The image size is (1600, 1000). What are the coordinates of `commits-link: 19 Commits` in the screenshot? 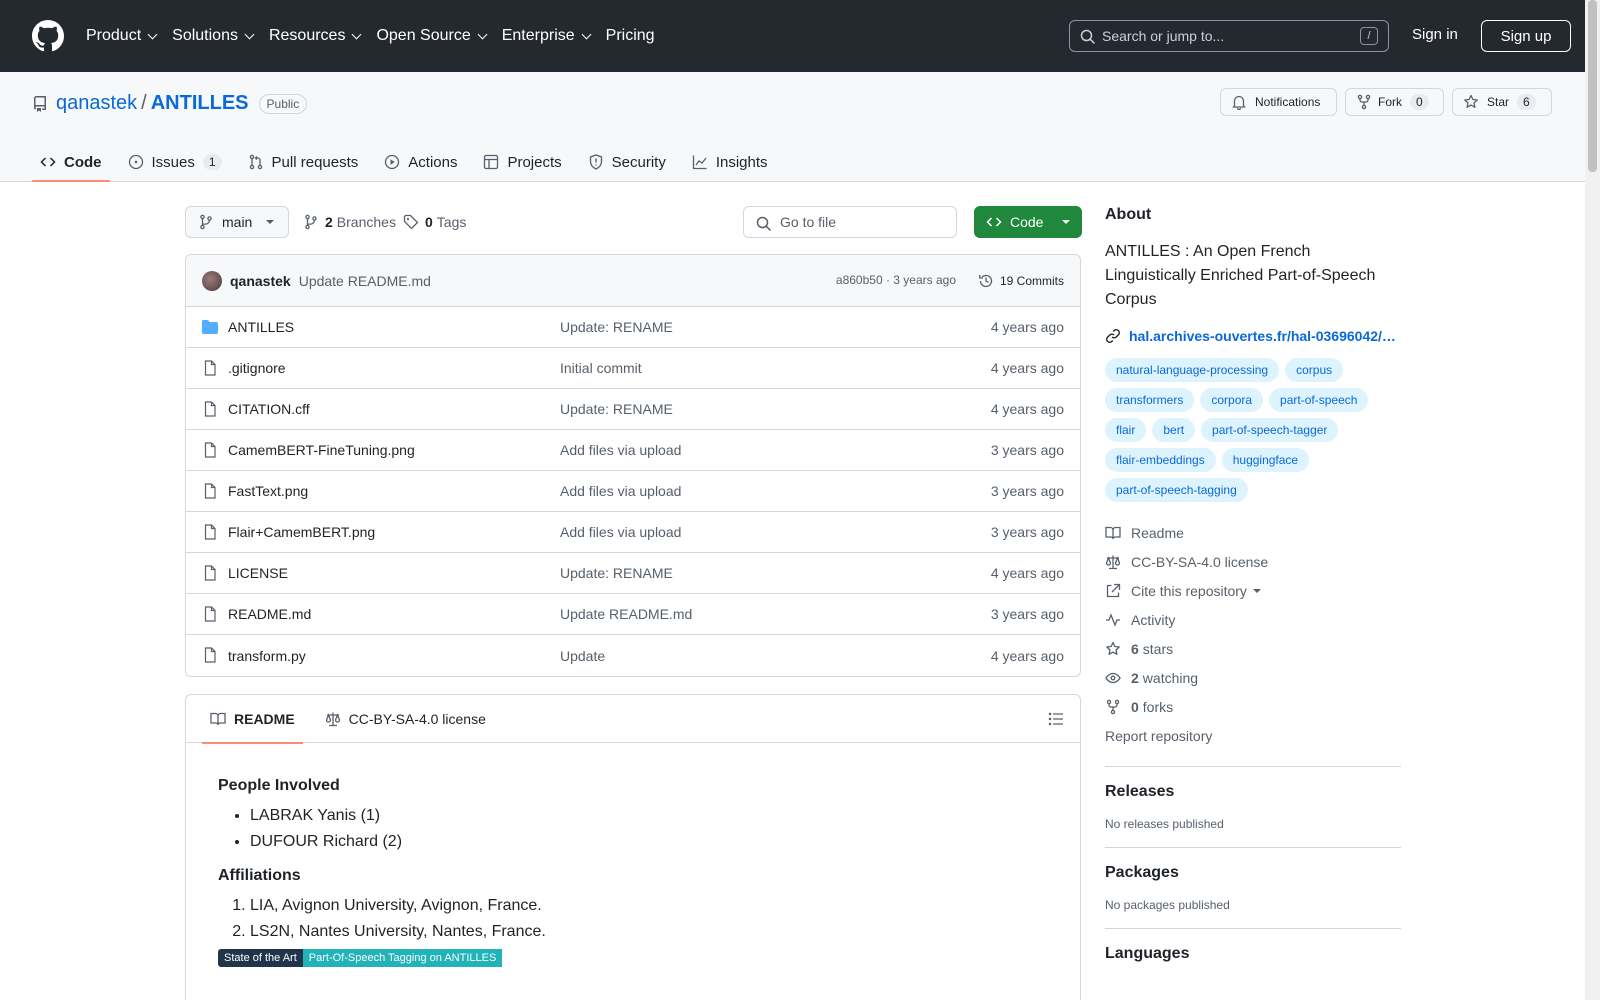 It's located at (1021, 281).